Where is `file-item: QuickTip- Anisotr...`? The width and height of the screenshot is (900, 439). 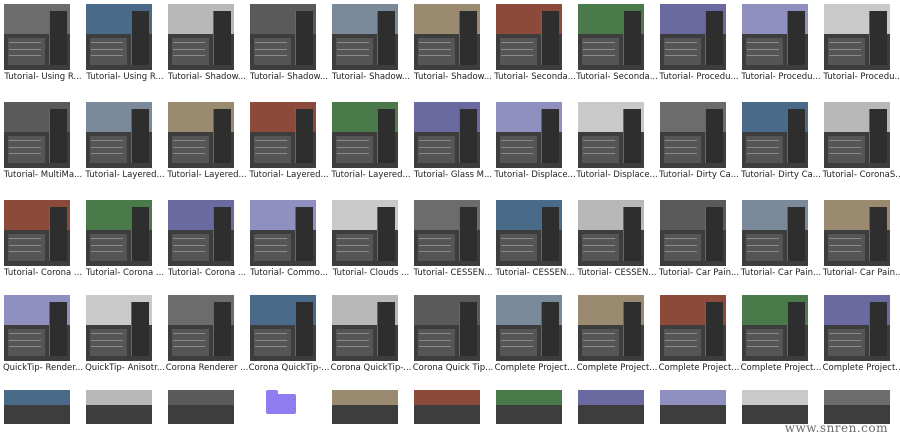
file-item: QuickTip- Anisotr... is located at coordinates (123, 336).